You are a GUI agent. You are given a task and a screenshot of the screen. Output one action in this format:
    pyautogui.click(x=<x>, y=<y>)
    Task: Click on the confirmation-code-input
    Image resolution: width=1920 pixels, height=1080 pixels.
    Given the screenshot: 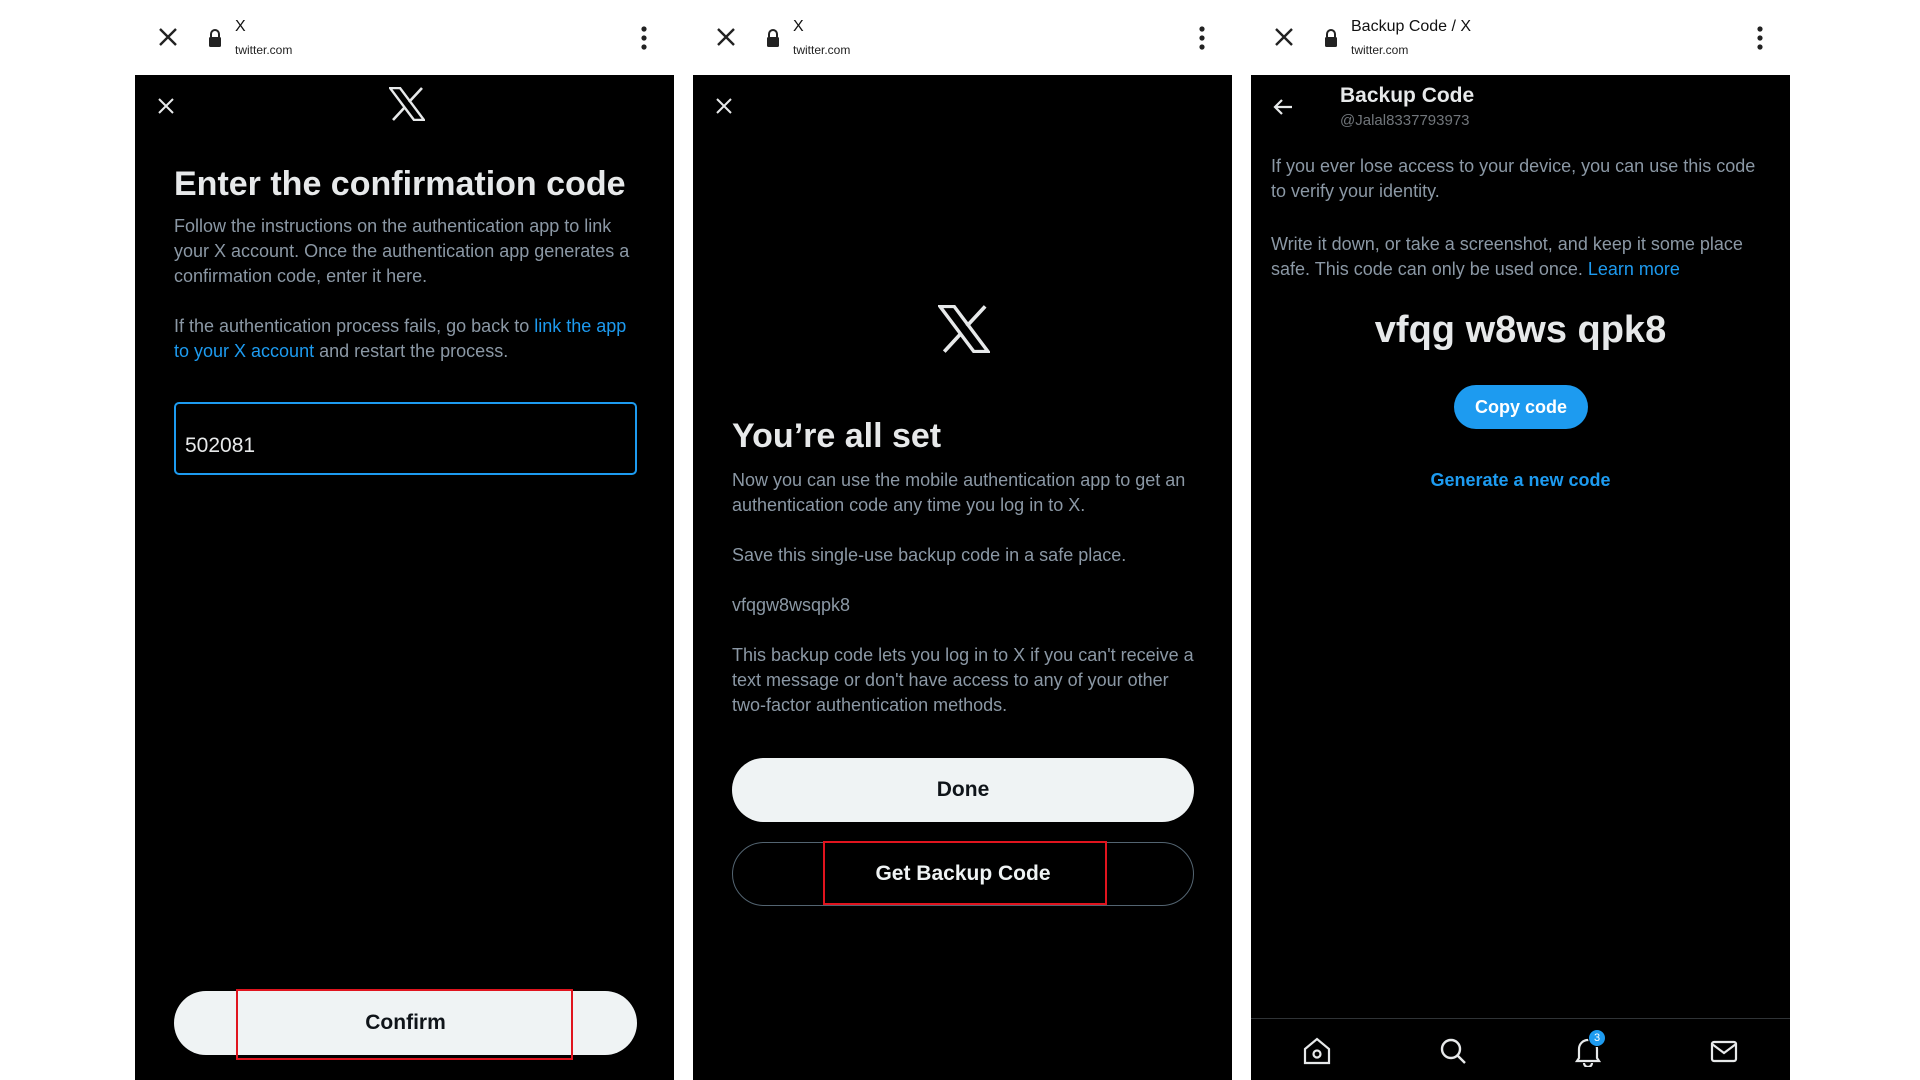 What is the action you would take?
    pyautogui.click(x=395, y=446)
    